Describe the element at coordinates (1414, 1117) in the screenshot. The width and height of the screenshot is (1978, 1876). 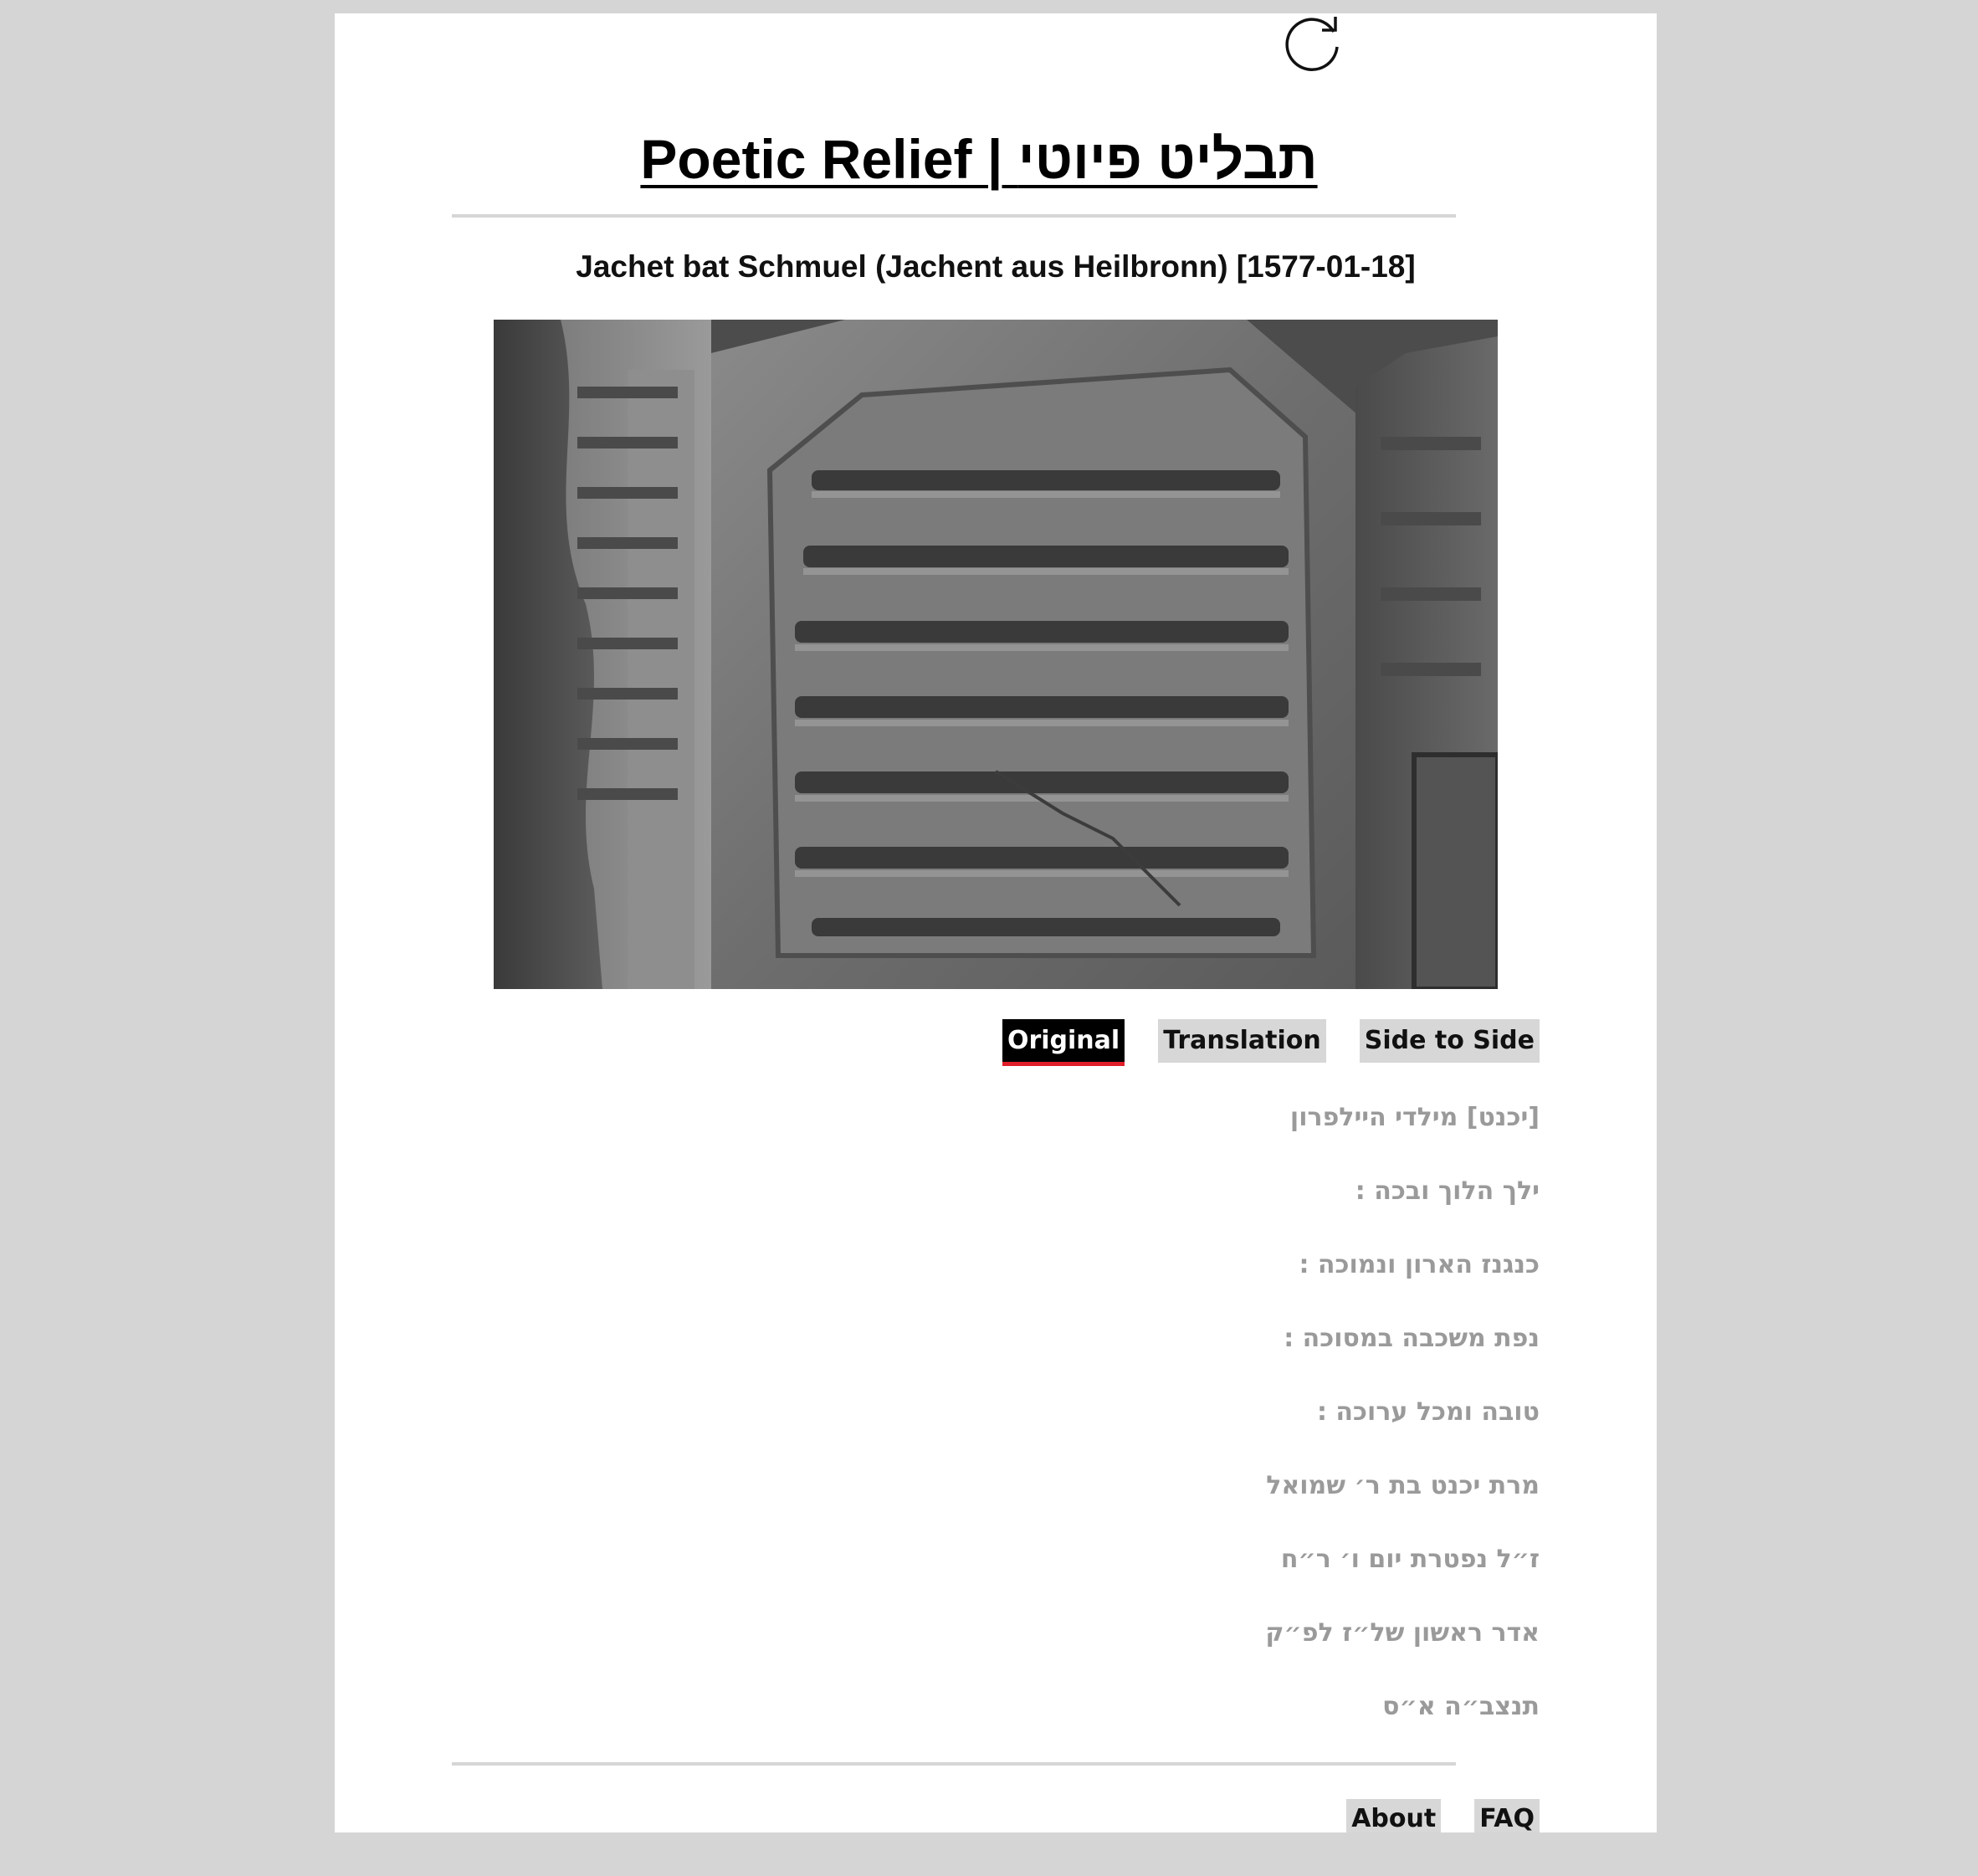
I see `text-line: [יכנט] מילדי היילפרון` at that location.